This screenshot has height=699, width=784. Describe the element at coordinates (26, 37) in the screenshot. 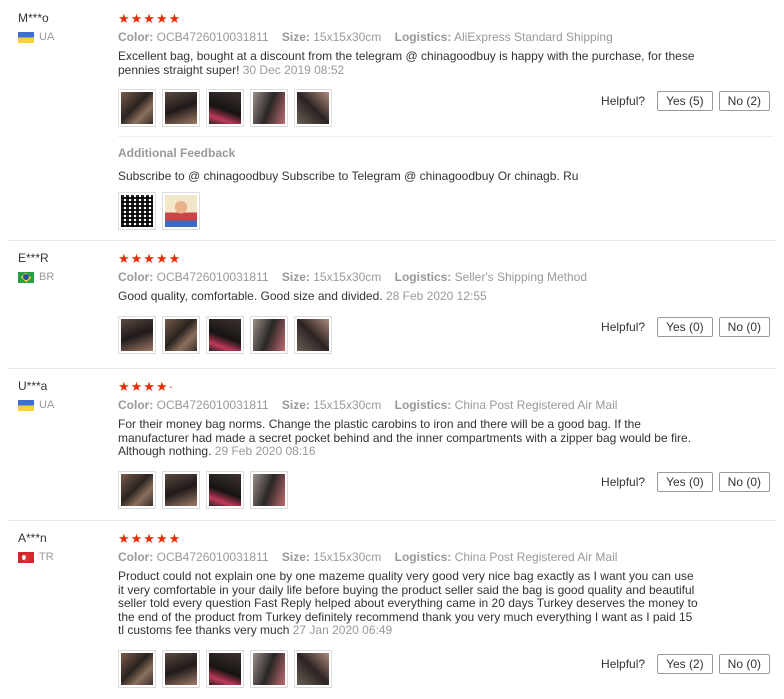

I see `ukraine-flag-icon` at that location.